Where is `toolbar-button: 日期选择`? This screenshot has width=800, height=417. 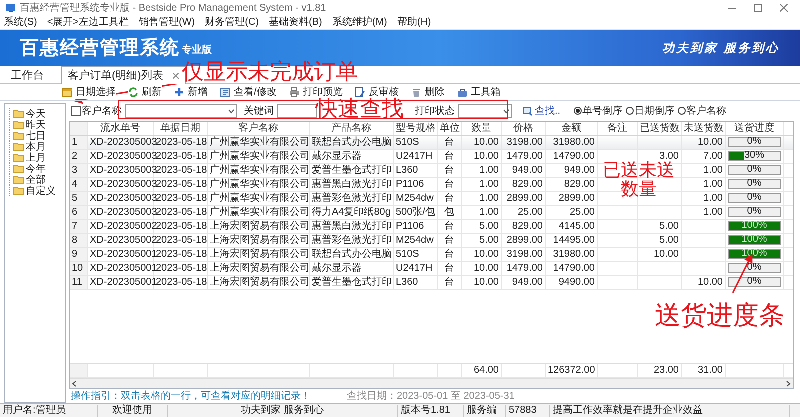 toolbar-button: 日期选择 is located at coordinates (89, 92).